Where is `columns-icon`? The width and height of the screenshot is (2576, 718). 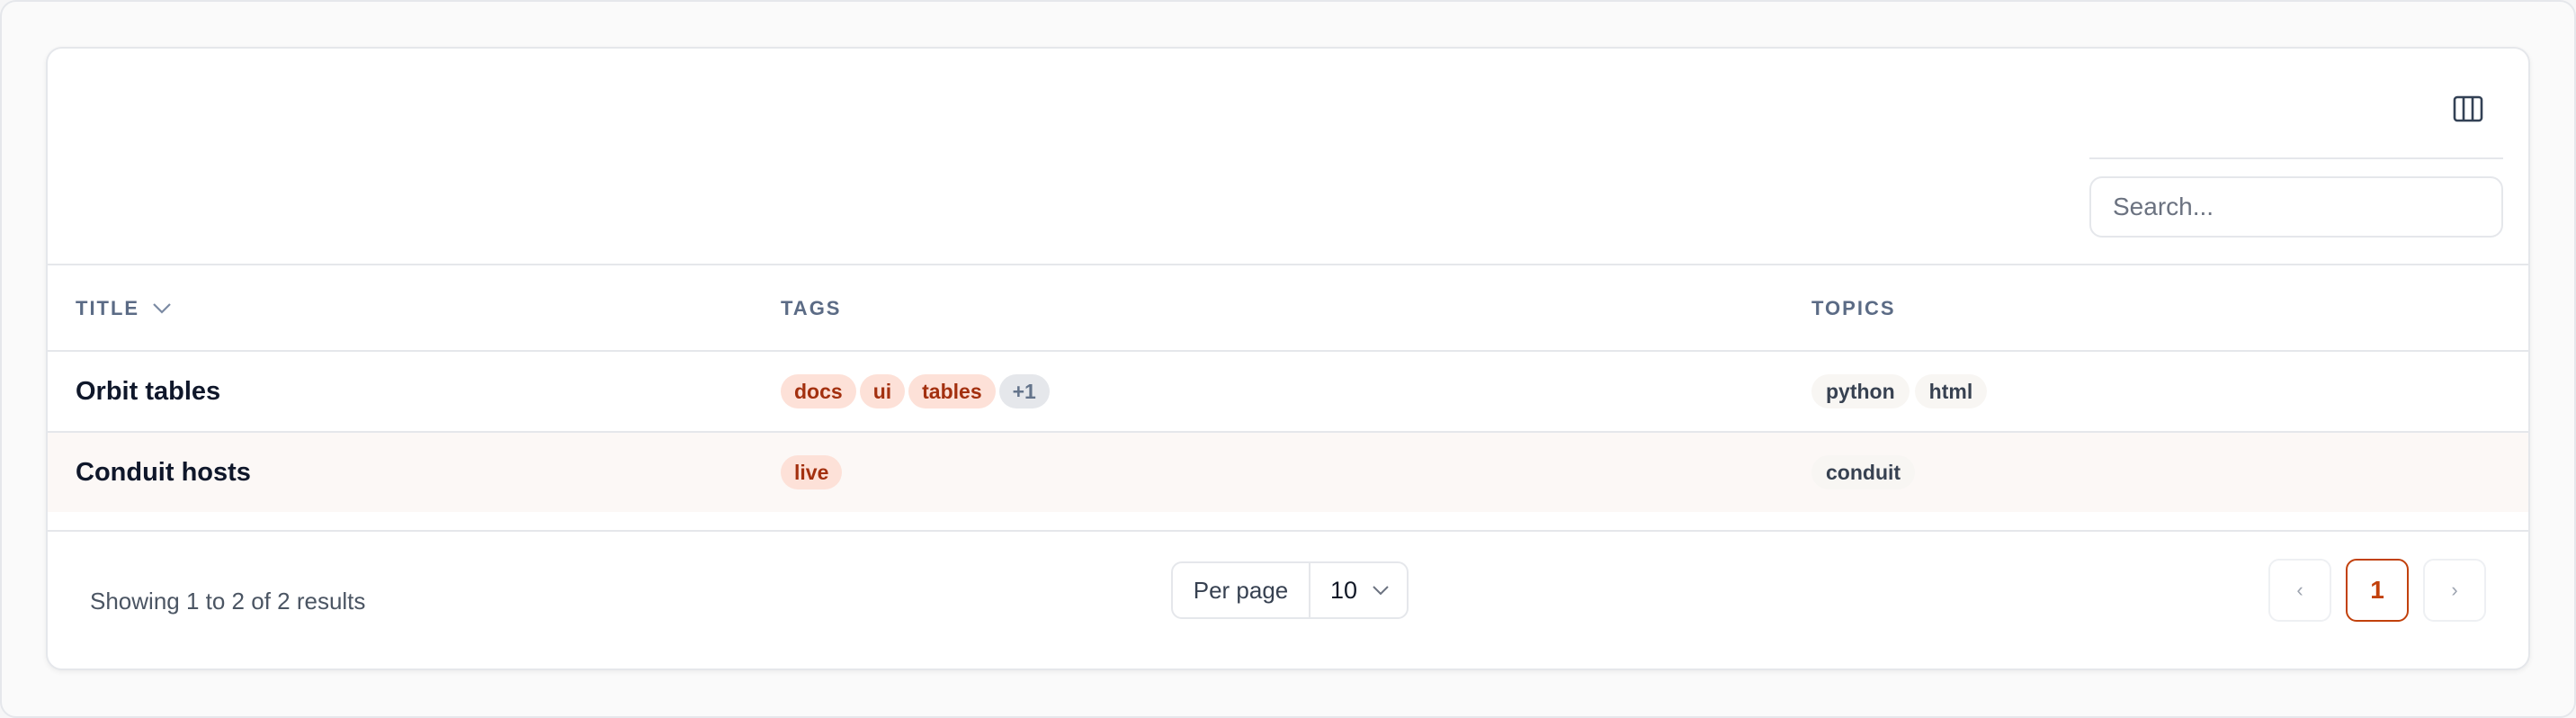
columns-icon is located at coordinates (2468, 109).